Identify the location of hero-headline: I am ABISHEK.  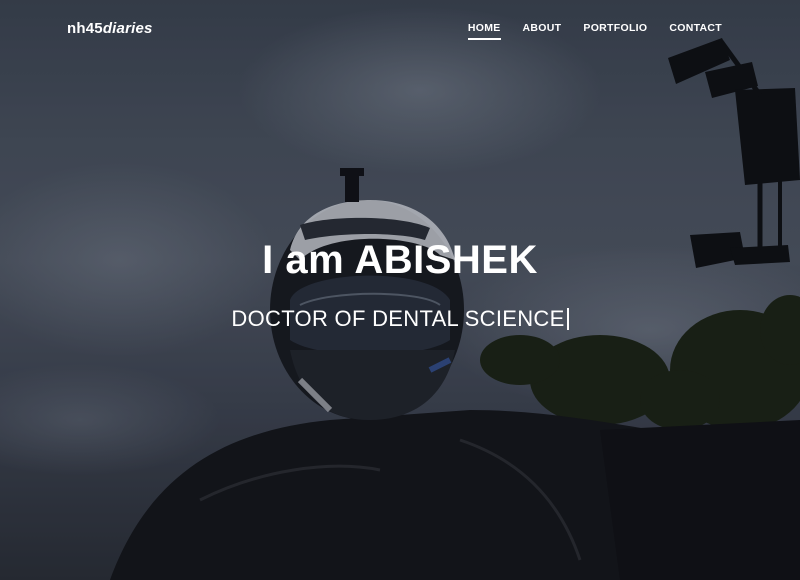
(400, 260).